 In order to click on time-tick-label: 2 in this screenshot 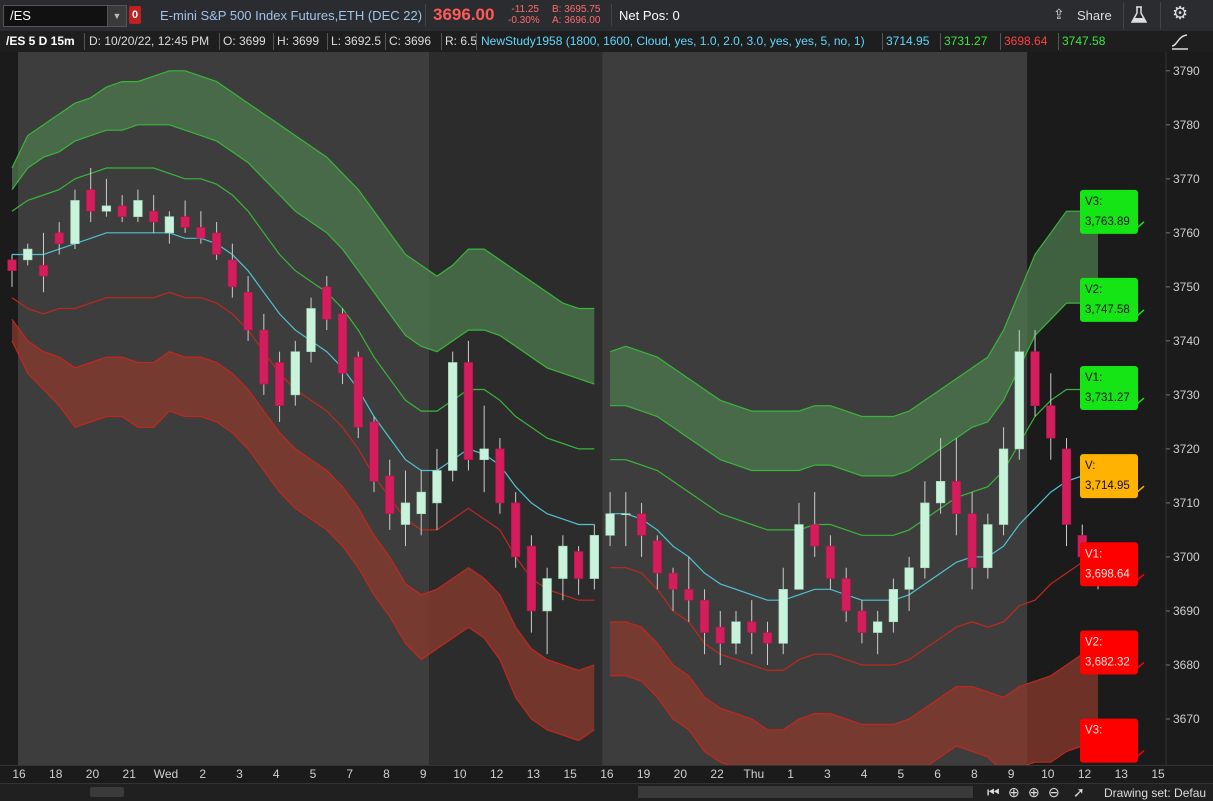, I will do `click(202, 774)`.